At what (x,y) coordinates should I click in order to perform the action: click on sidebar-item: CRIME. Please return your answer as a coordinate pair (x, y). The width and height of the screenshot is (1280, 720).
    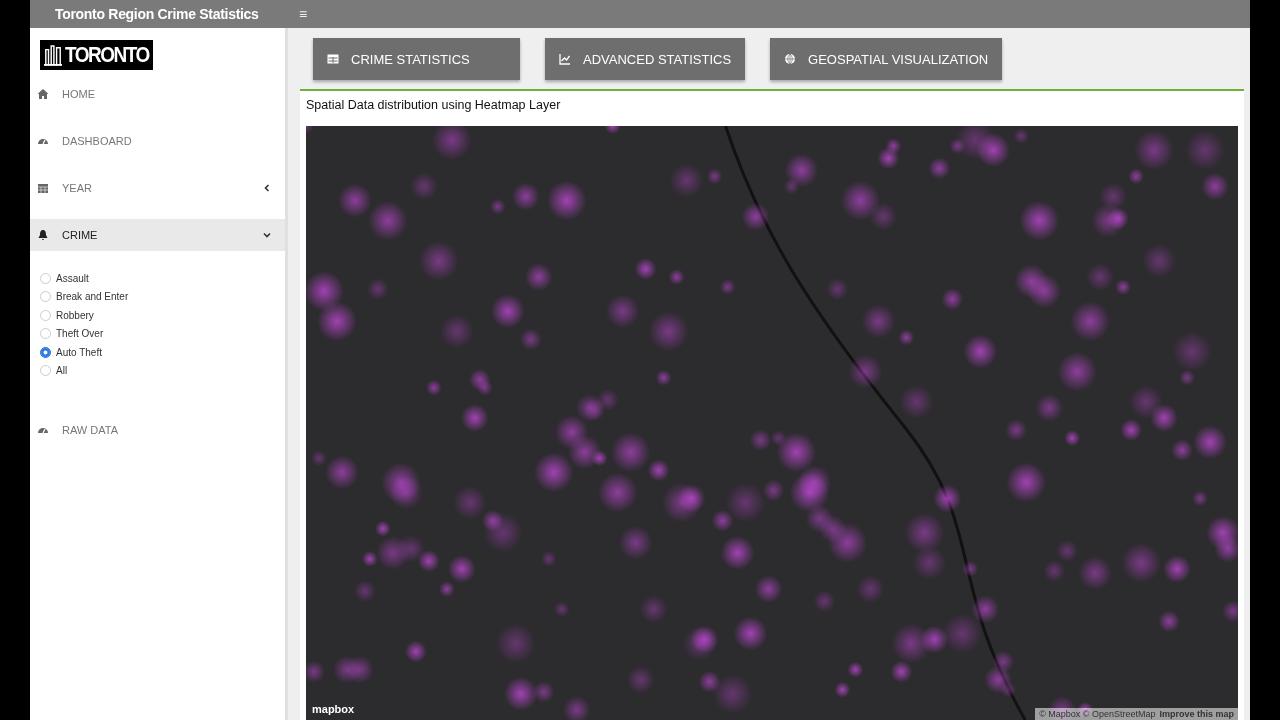
    Looking at the image, I should click on (157, 235).